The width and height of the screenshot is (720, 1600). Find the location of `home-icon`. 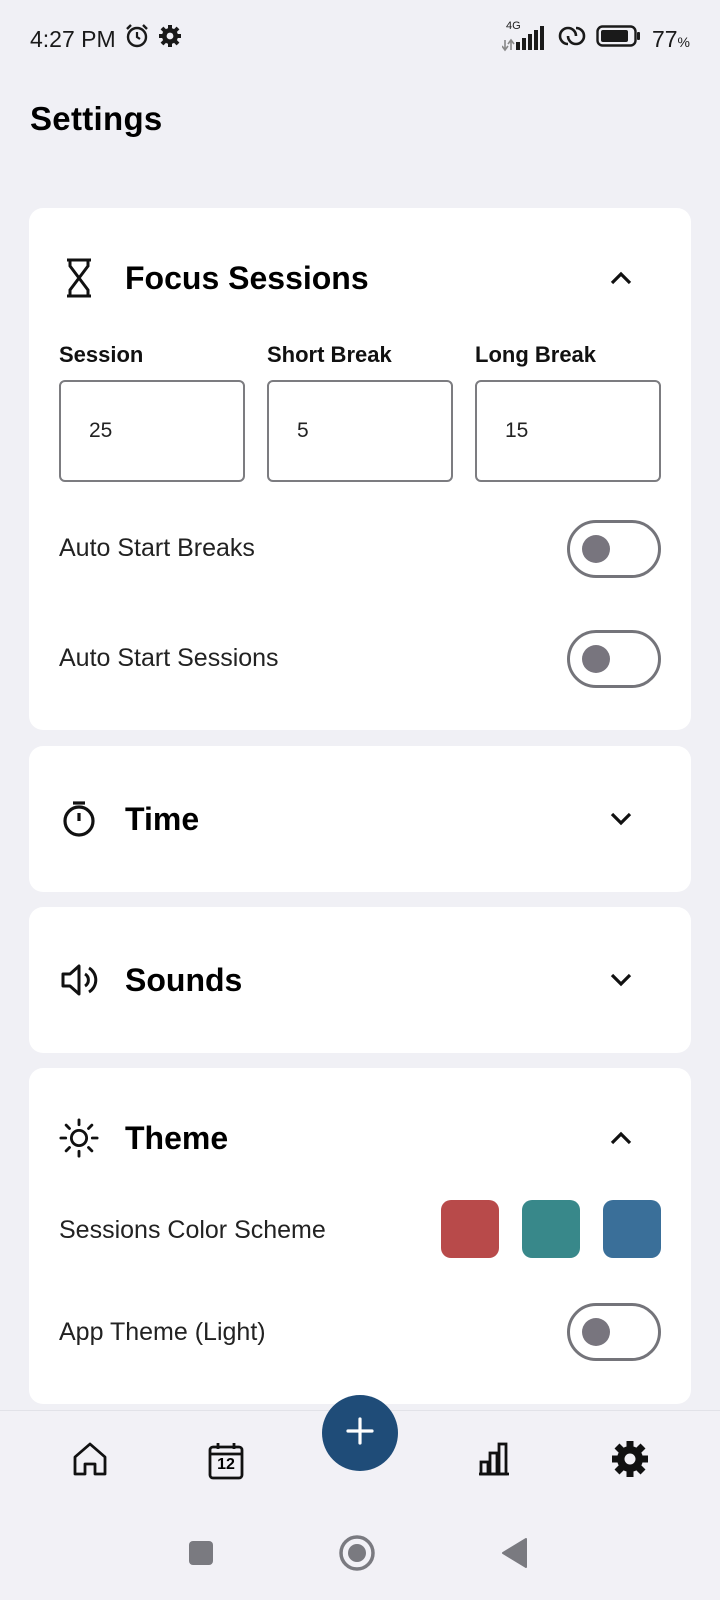

home-icon is located at coordinates (90, 1461).